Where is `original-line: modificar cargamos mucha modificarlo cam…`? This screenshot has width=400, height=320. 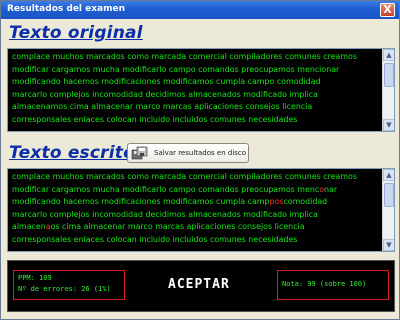
original-line: modificar cargamos mucha modificarlo cam… is located at coordinates (176, 69).